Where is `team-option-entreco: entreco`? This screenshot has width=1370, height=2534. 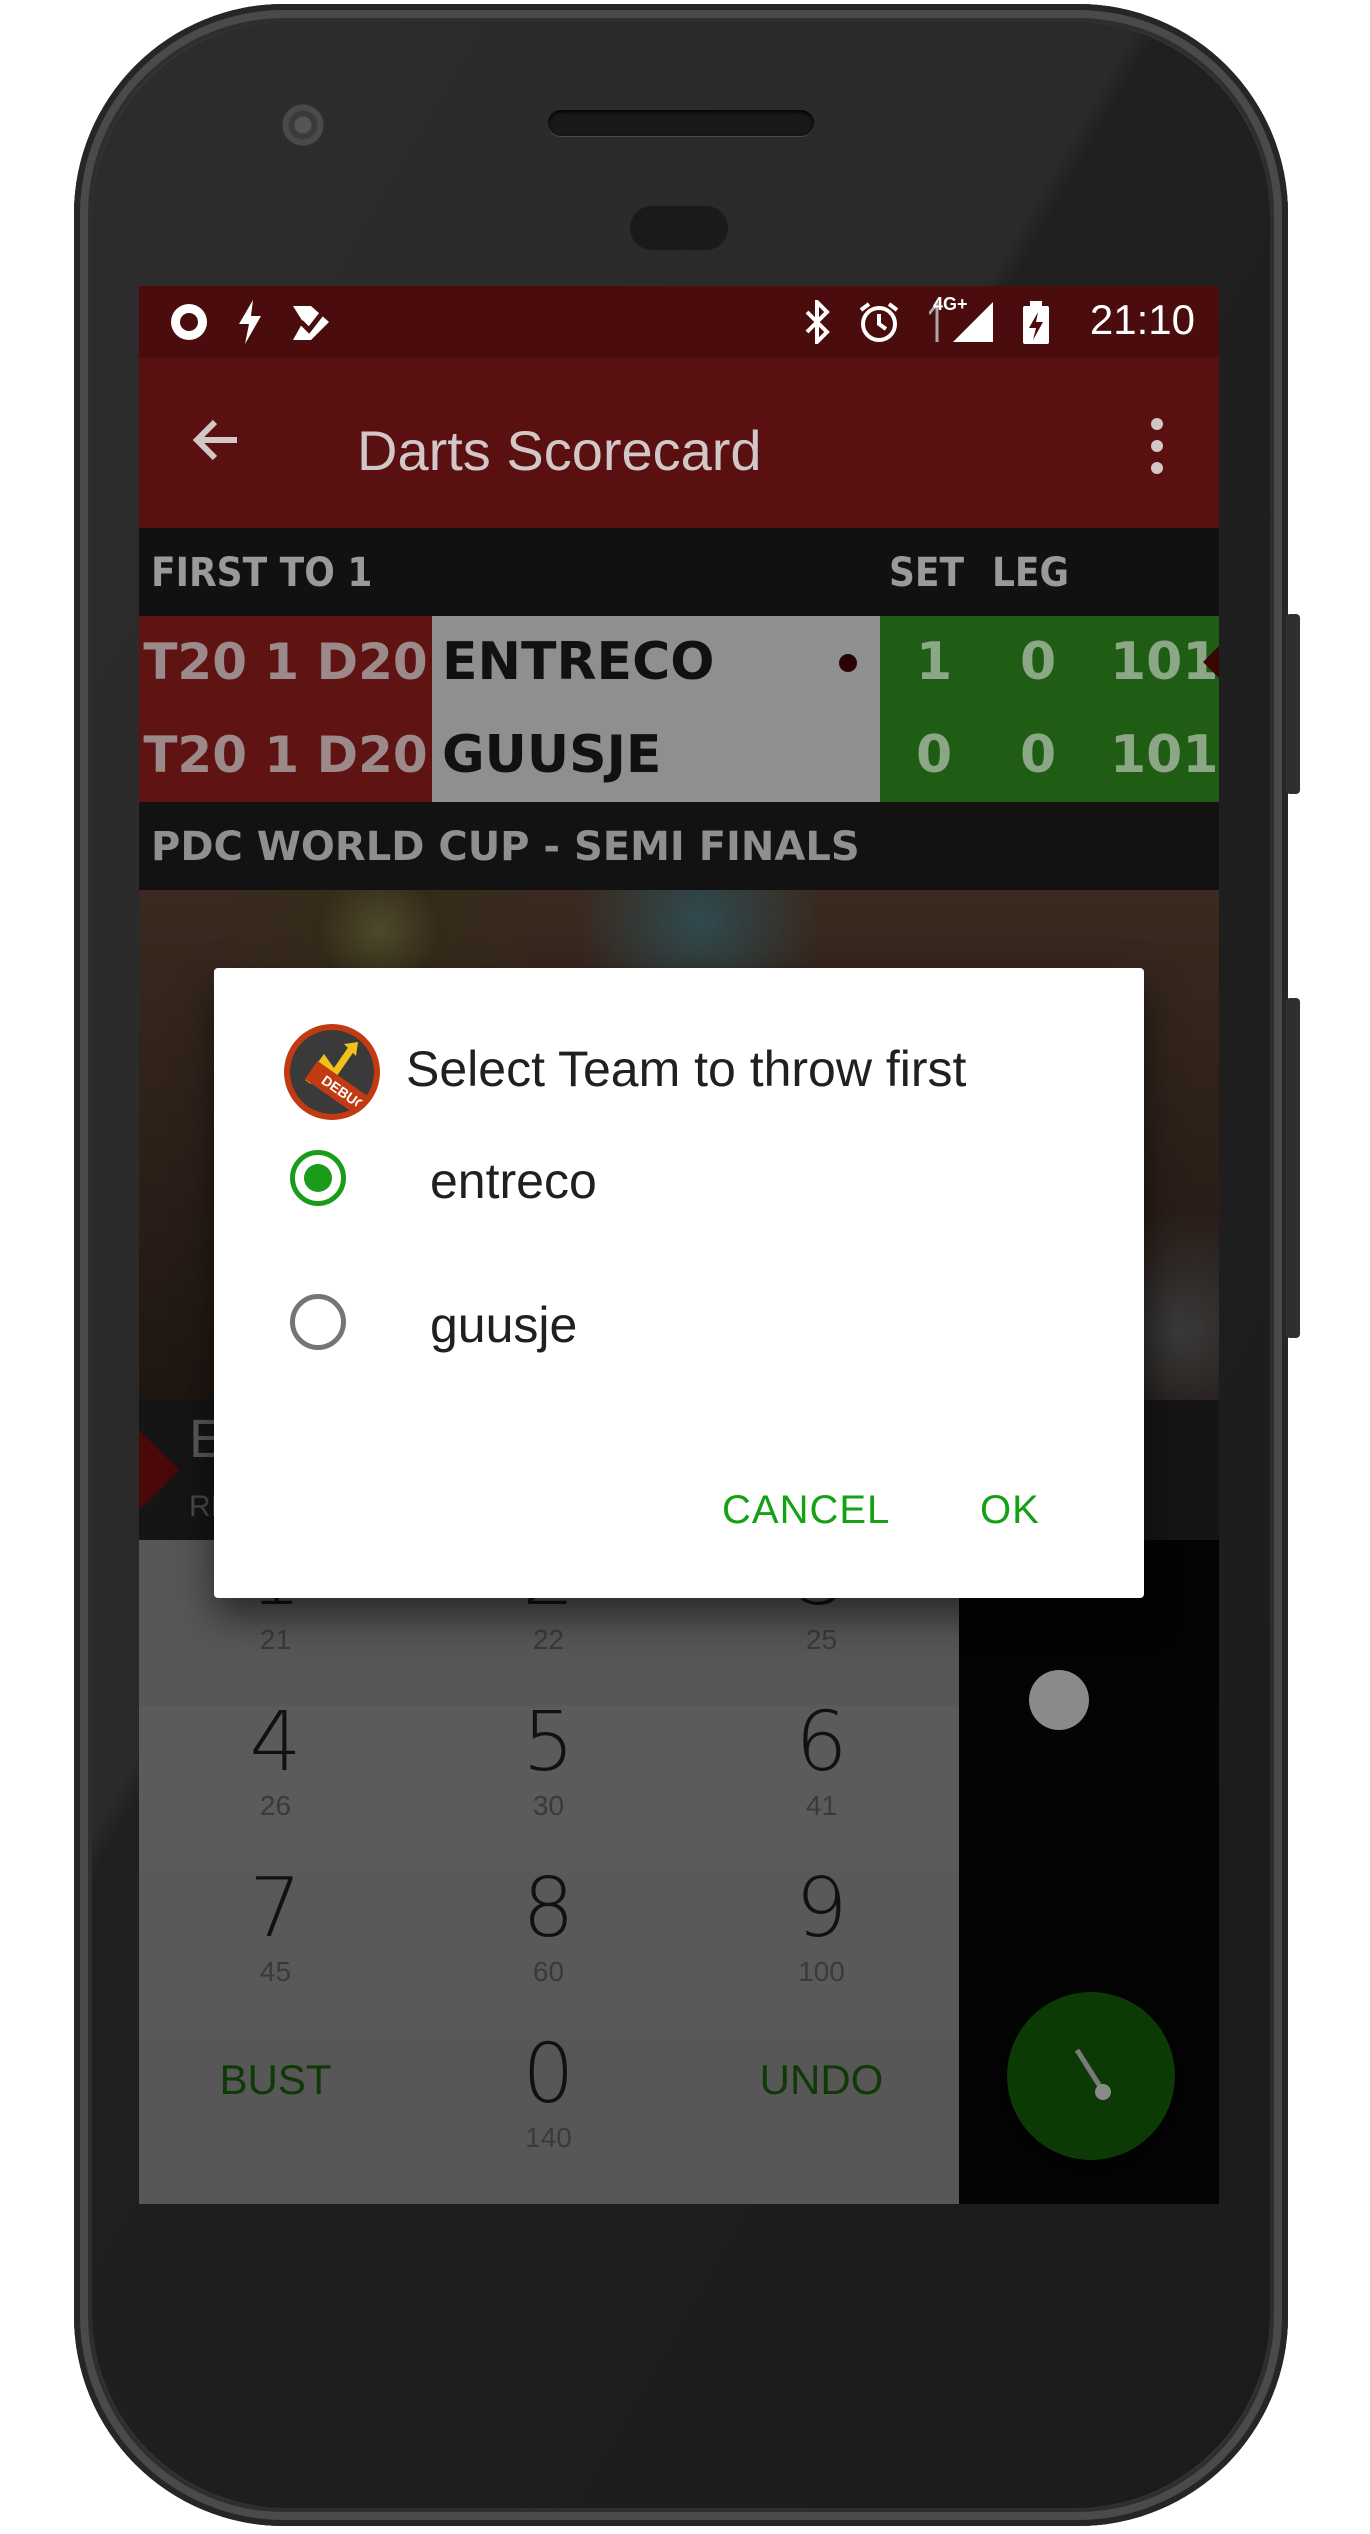
team-option-entreco: entreco is located at coordinates (680, 1178).